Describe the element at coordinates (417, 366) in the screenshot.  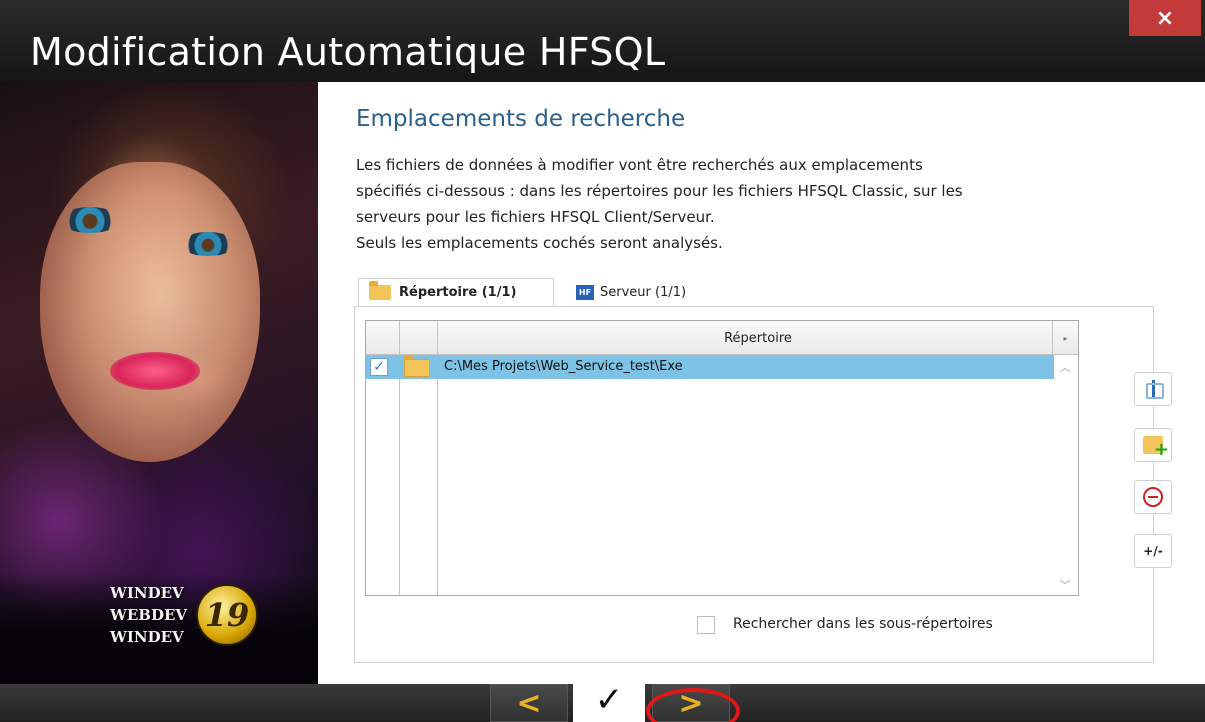
I see `row-folder-icon` at that location.